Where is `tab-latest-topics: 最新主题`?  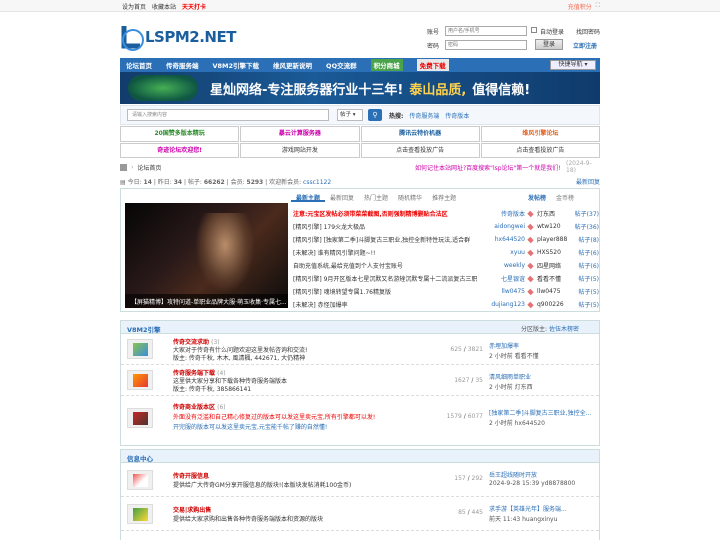
tab-latest-topics: 最新主题 is located at coordinates (308, 196).